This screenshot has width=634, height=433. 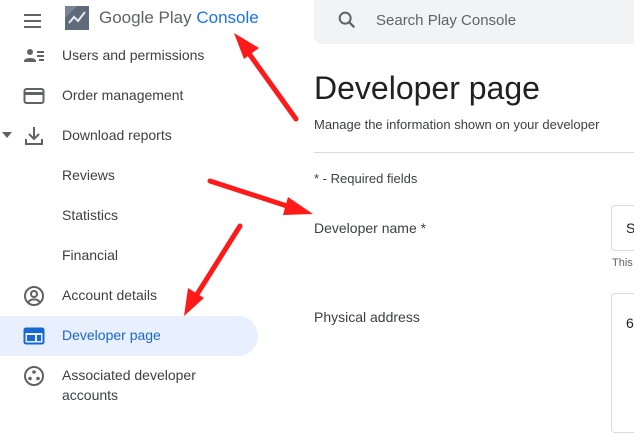 What do you see at coordinates (111, 335) in the screenshot?
I see `sidebar-item-label: Developer page` at bounding box center [111, 335].